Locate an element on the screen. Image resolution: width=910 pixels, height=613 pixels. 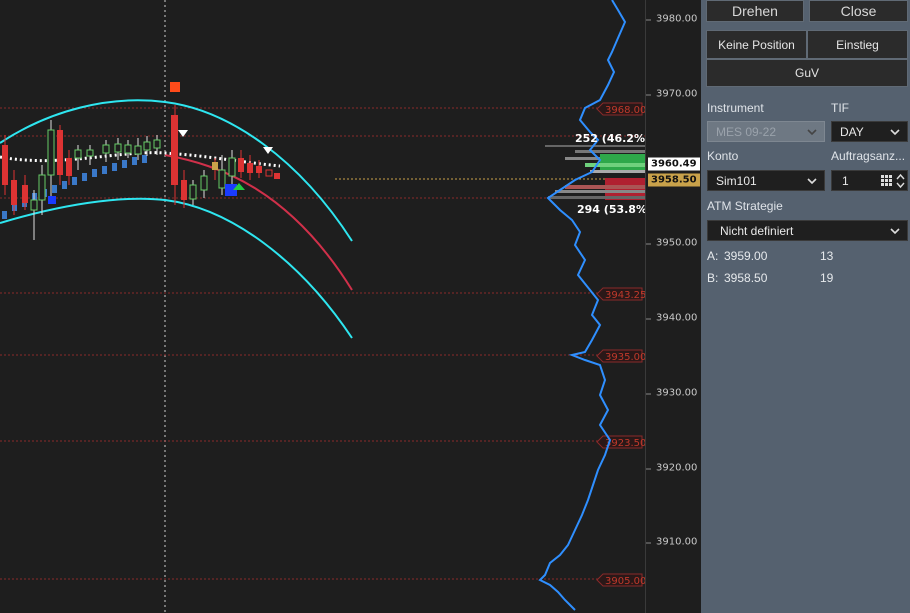
pnl-button: GuV is located at coordinates (807, 73).